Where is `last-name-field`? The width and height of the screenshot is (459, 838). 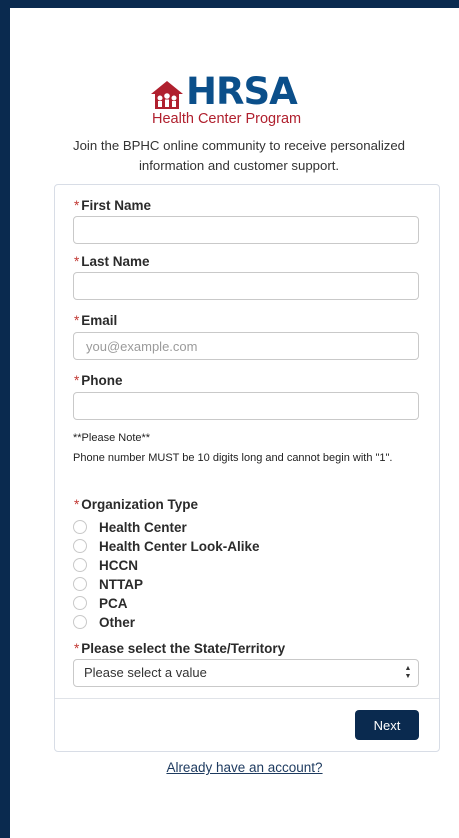 last-name-field is located at coordinates (246, 286).